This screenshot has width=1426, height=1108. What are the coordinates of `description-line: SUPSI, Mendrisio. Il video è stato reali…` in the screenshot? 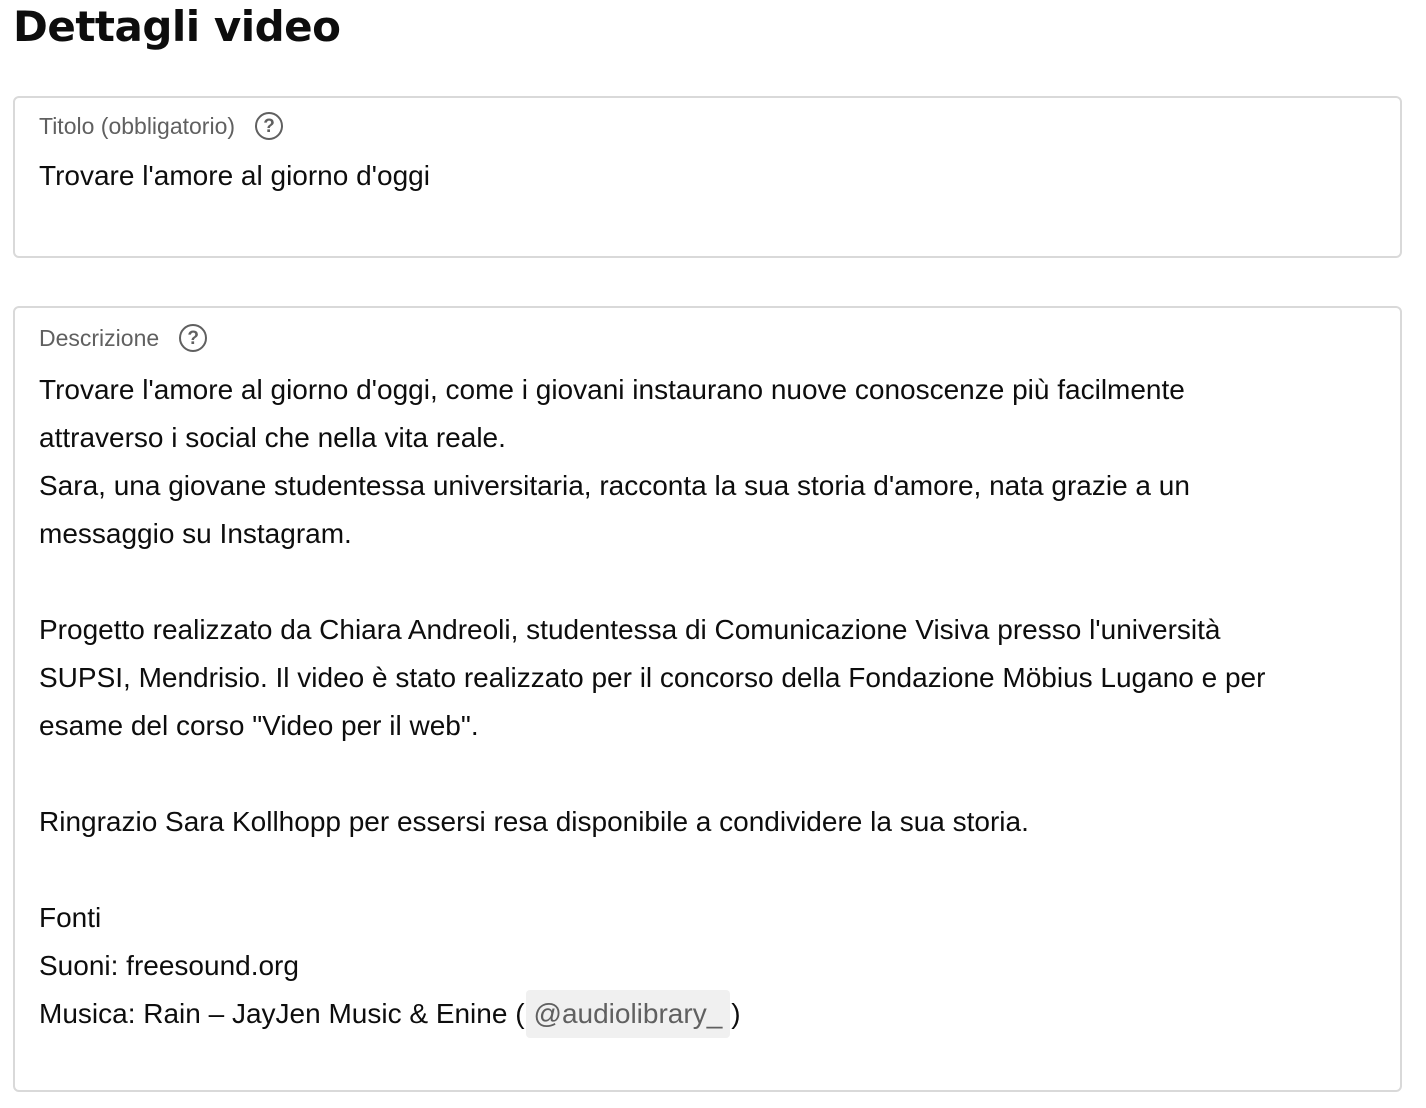 It's located at (652, 677).